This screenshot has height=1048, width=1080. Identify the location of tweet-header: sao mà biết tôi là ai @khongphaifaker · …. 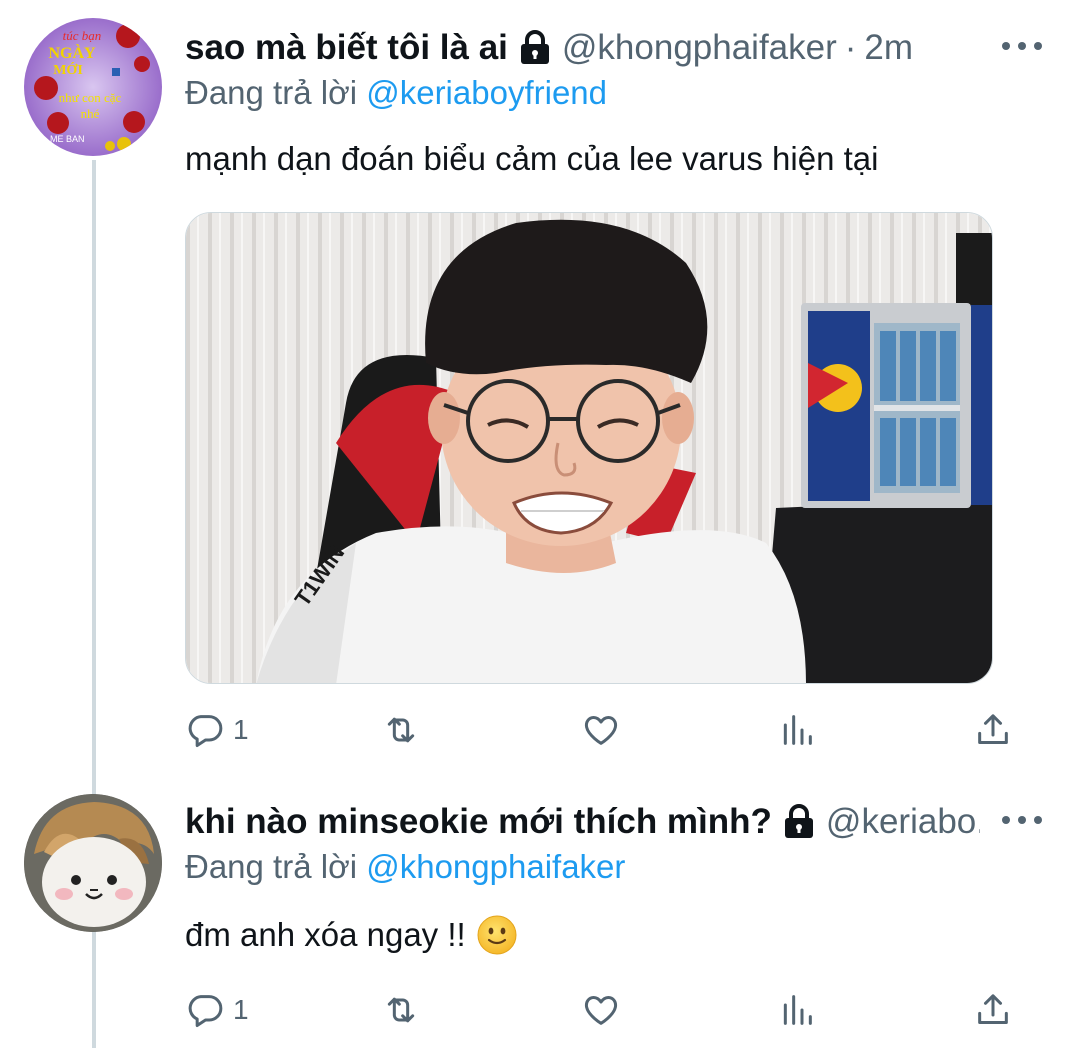
(582, 48).